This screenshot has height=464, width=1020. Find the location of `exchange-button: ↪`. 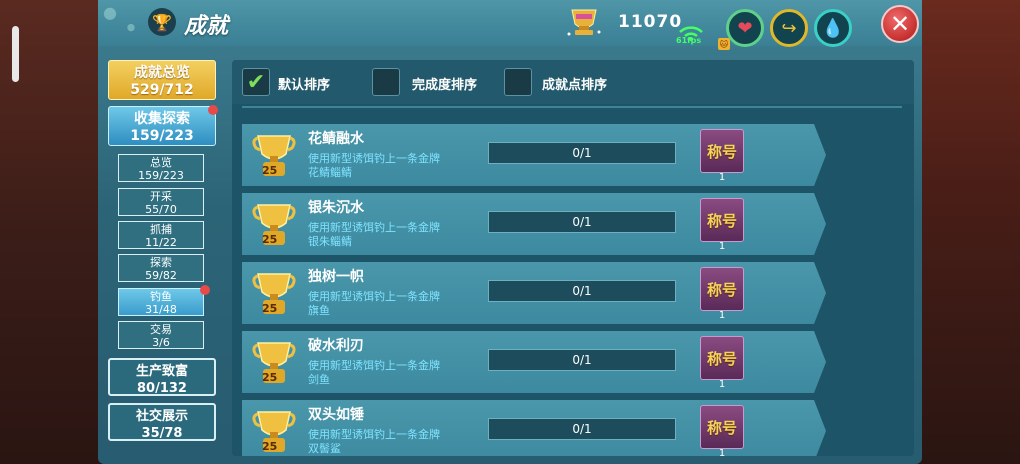

exchange-button: ↪ is located at coordinates (789, 28).